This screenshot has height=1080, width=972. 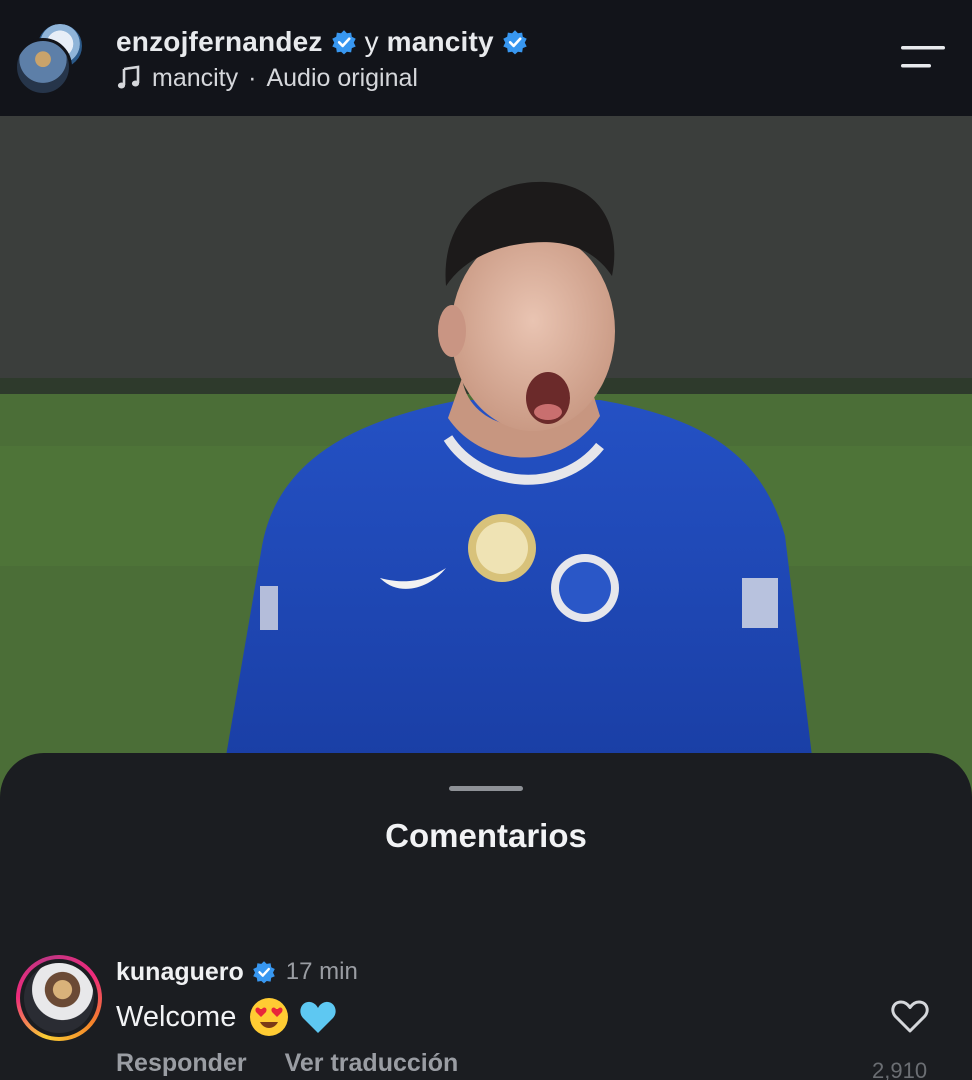 I want to click on comment-text: Welcome, so click(x=176, y=1016).